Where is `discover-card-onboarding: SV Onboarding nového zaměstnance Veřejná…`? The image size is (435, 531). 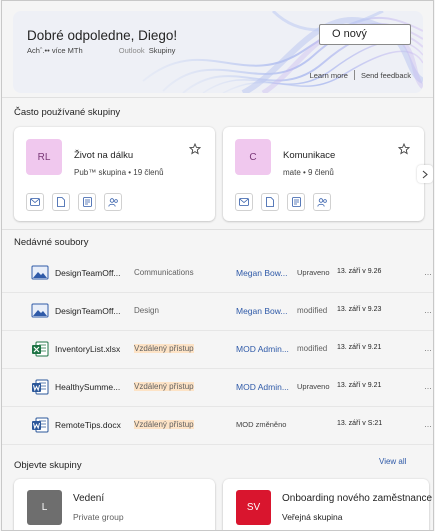
discover-card-onboarding: SV Onboarding nového zaměstnance Veřejná… is located at coordinates (327, 504).